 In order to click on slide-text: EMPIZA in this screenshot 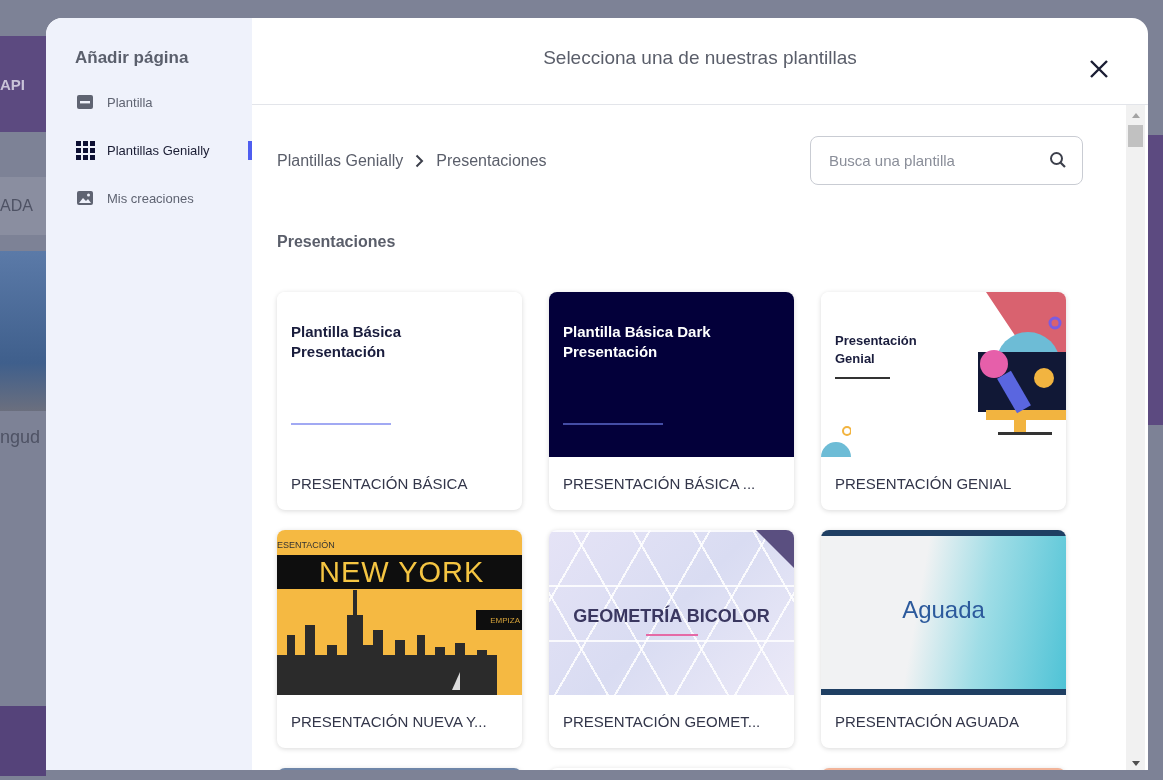, I will do `click(505, 620)`.